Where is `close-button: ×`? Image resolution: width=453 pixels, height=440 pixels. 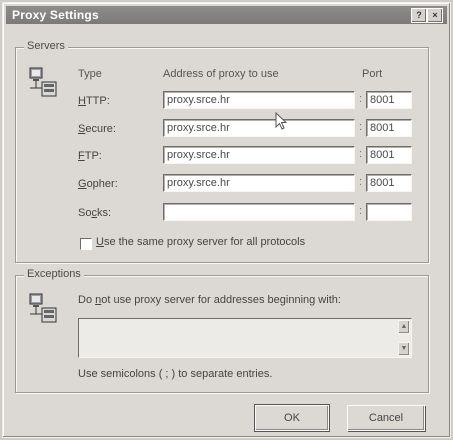 close-button: × is located at coordinates (435, 15).